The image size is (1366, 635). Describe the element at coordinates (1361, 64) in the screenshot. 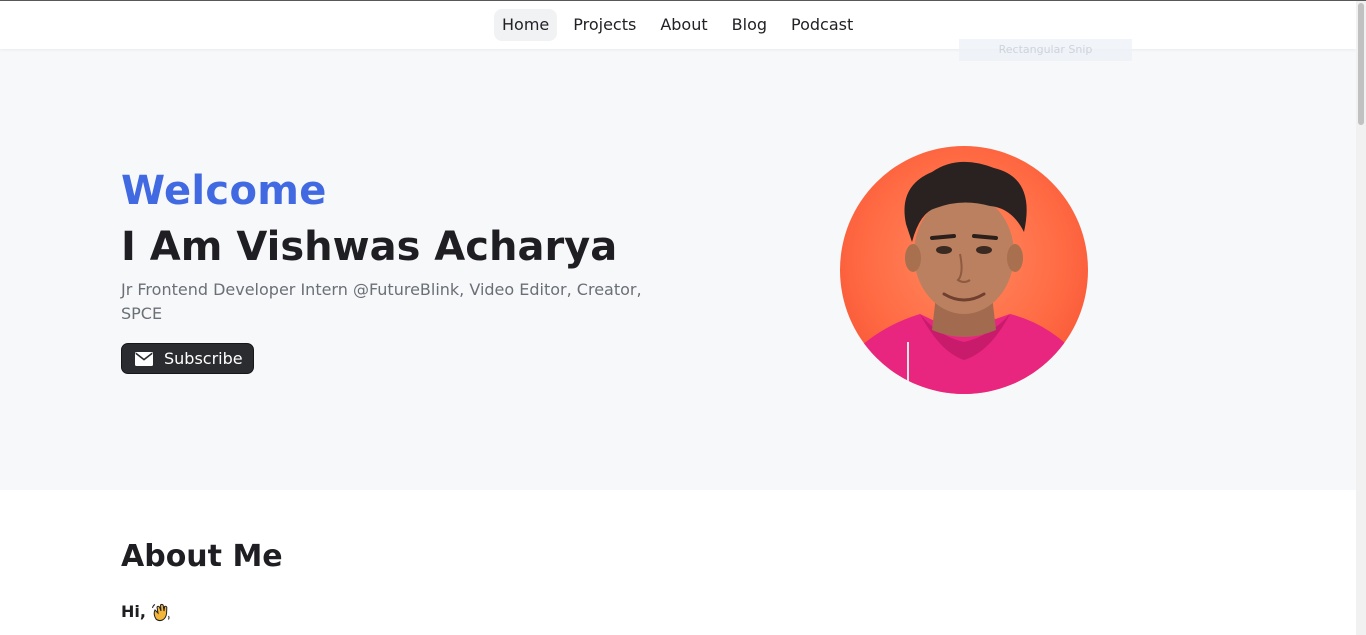

I see `scrollbar-thumb` at that location.